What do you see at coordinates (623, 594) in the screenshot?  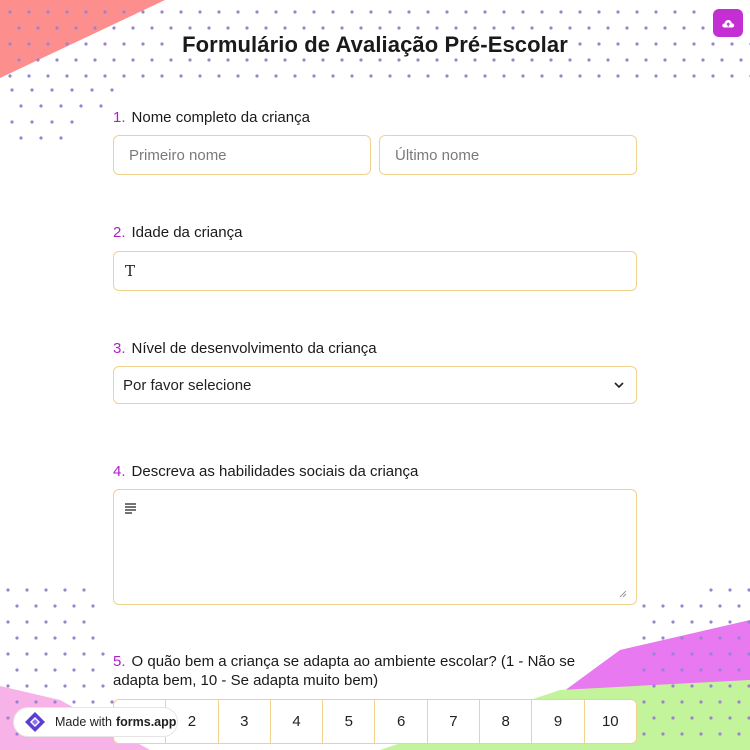 I see `resize-handle-icon` at bounding box center [623, 594].